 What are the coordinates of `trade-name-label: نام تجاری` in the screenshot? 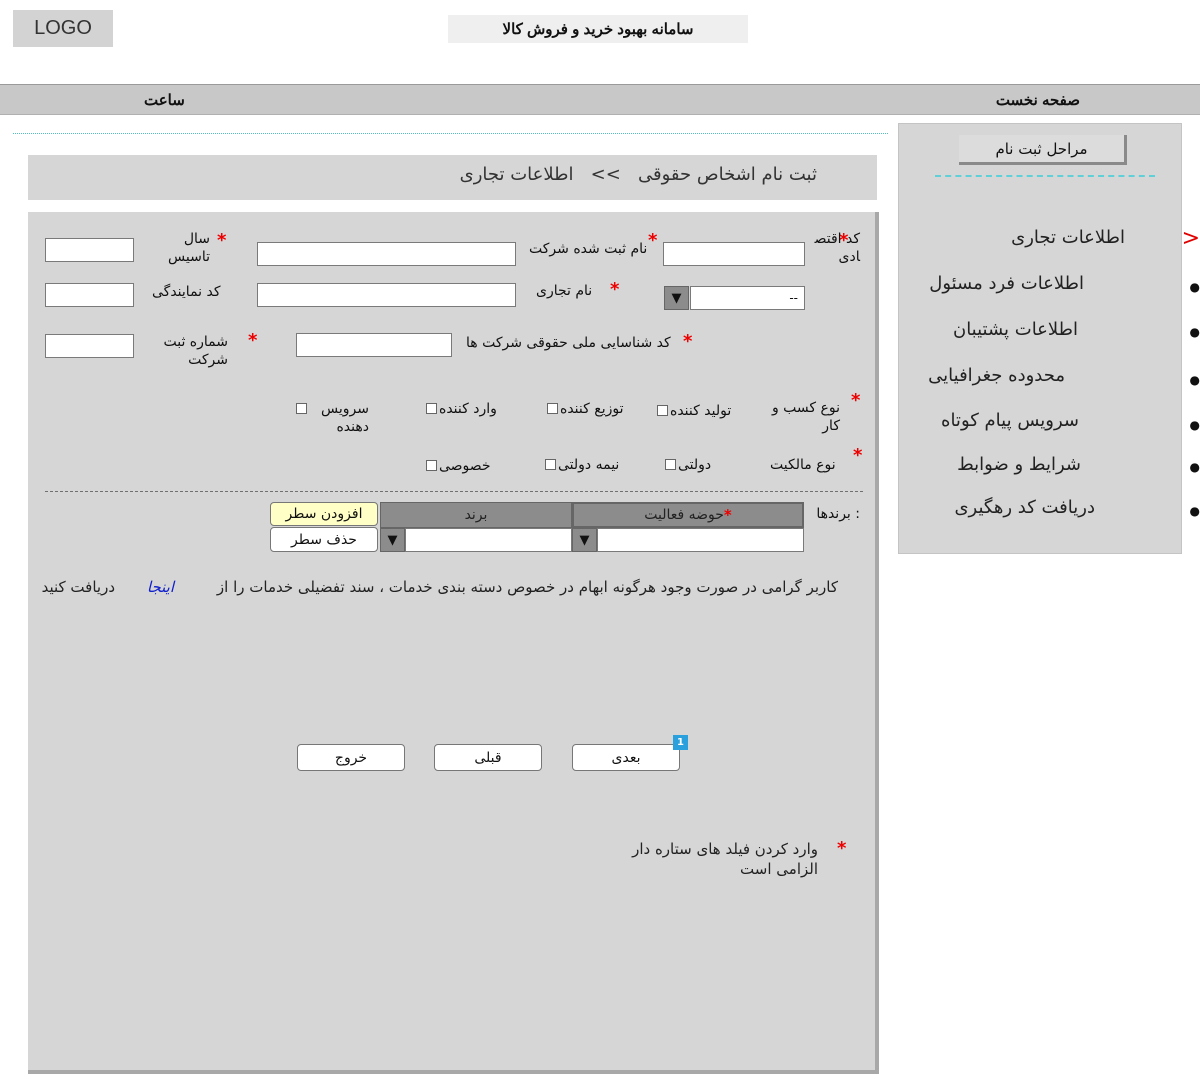 It's located at (564, 291).